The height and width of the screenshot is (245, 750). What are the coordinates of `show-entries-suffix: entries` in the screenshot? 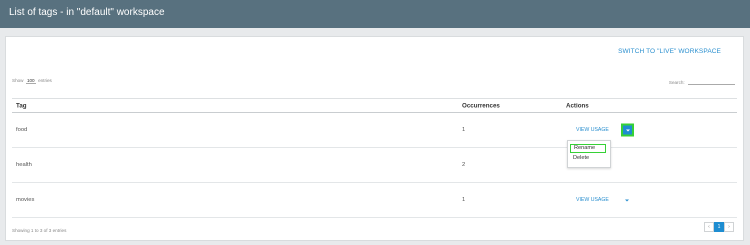 It's located at (45, 80).